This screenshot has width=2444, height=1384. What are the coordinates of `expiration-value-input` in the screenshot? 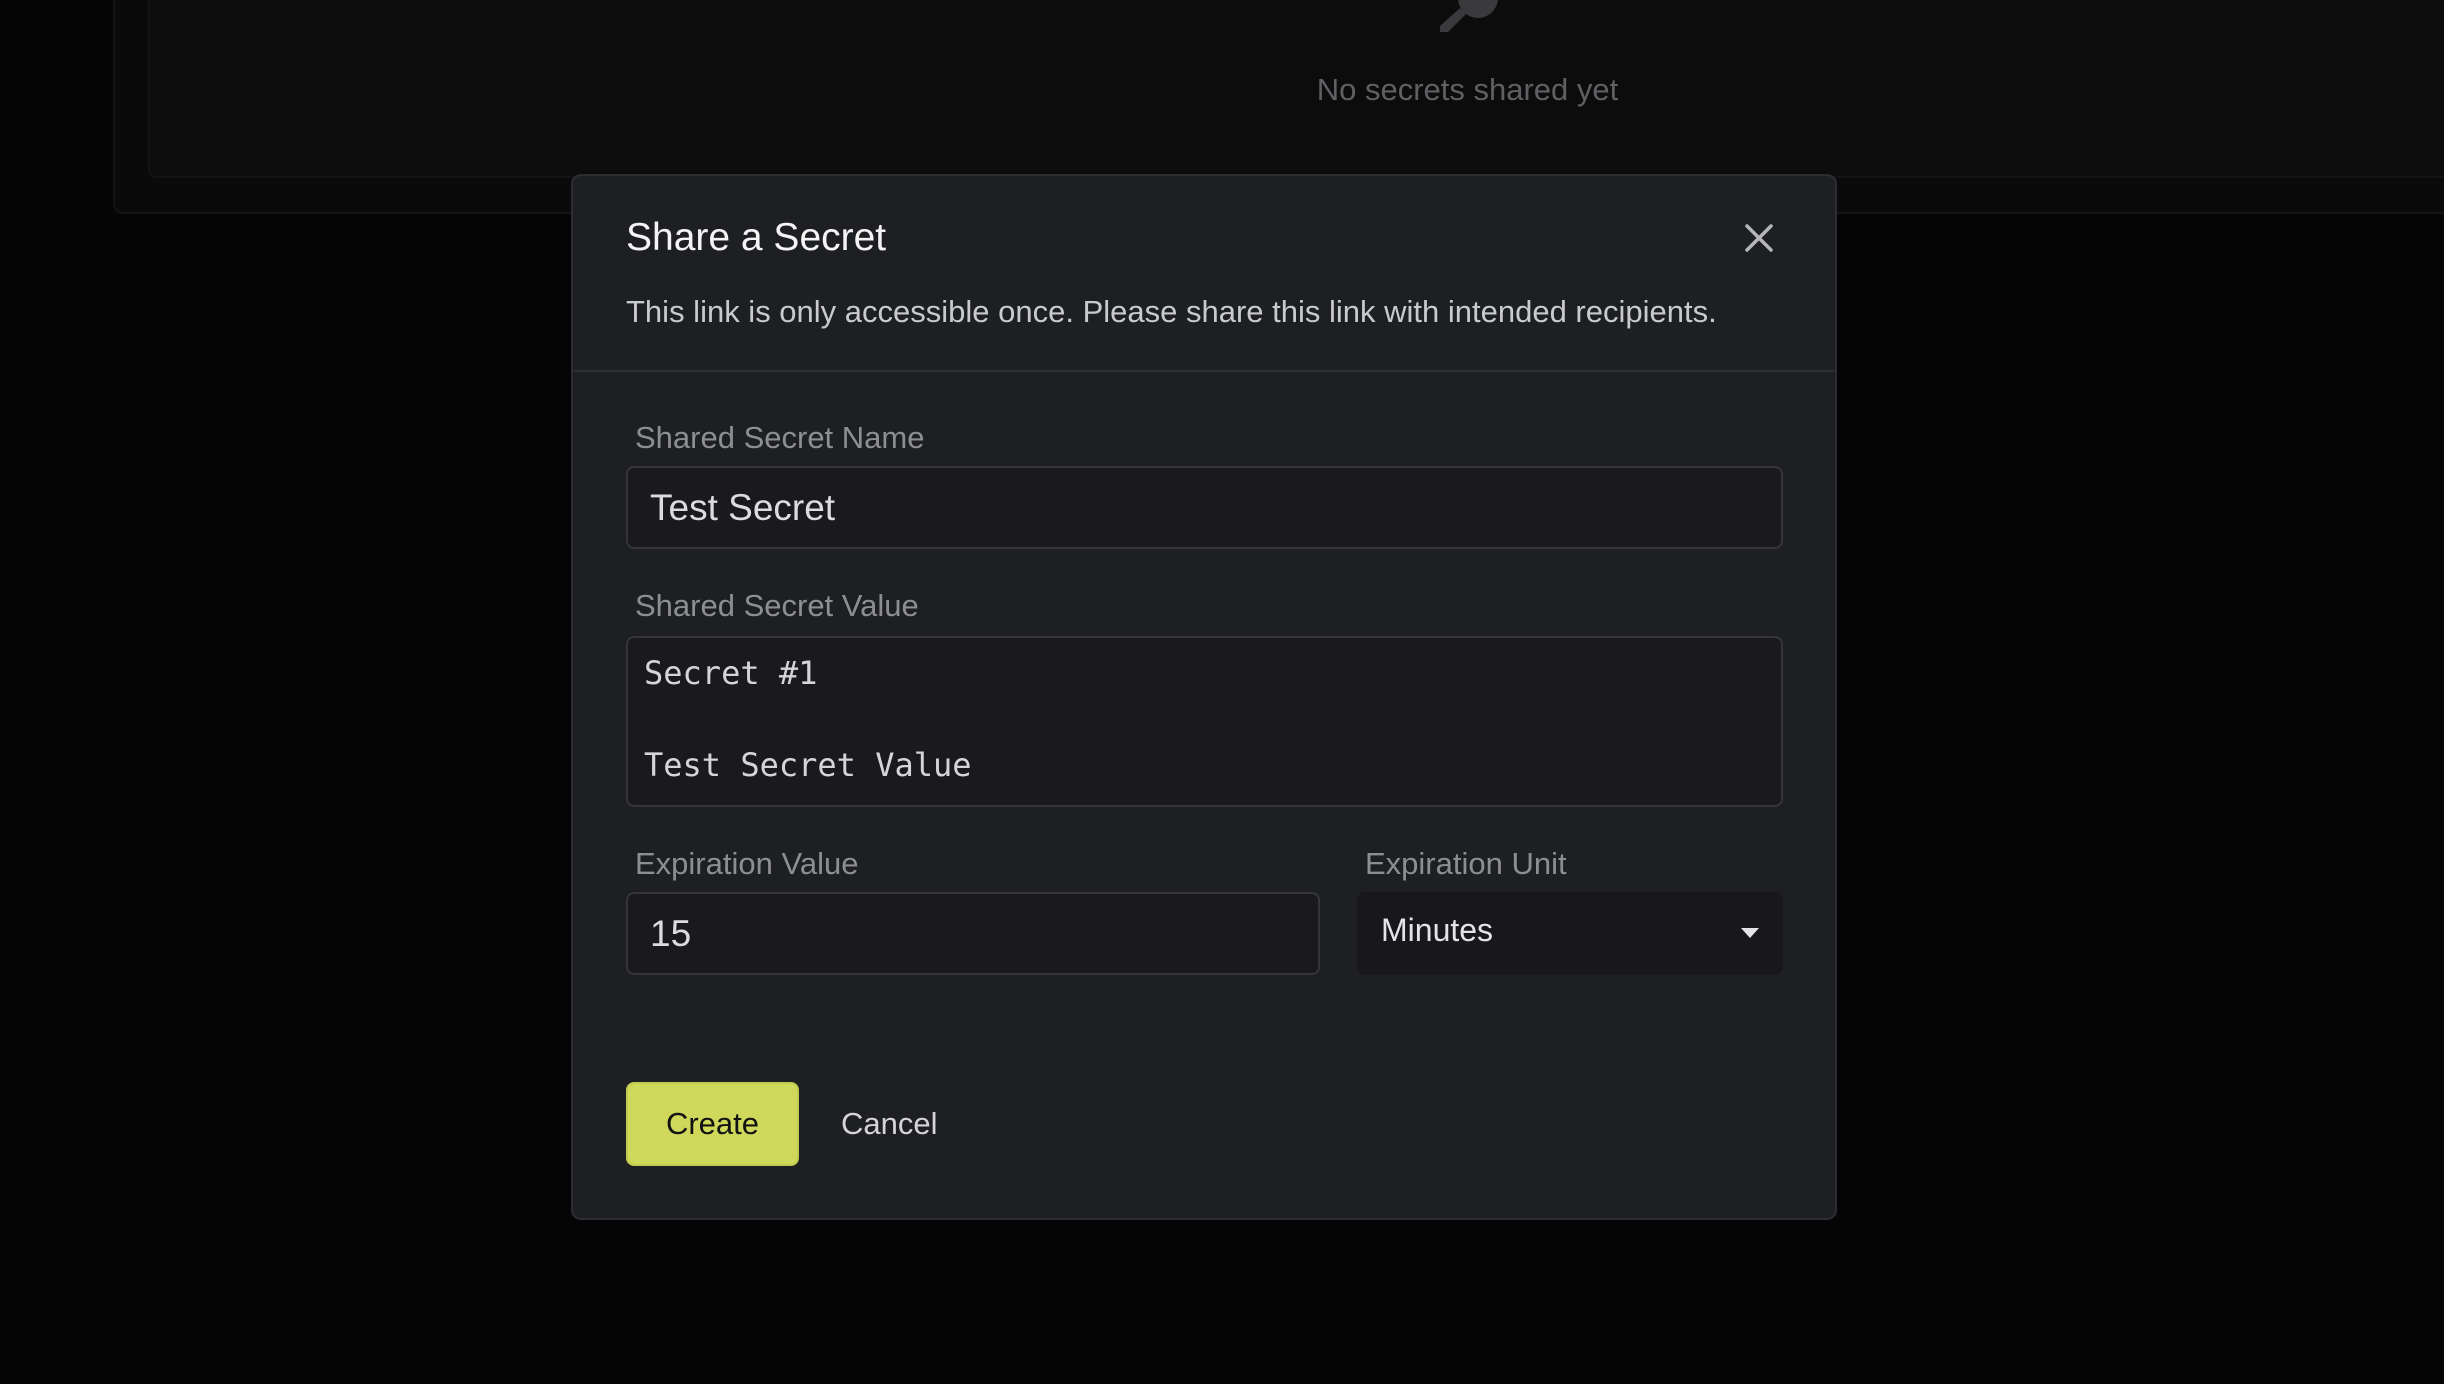 It's located at (973, 933).